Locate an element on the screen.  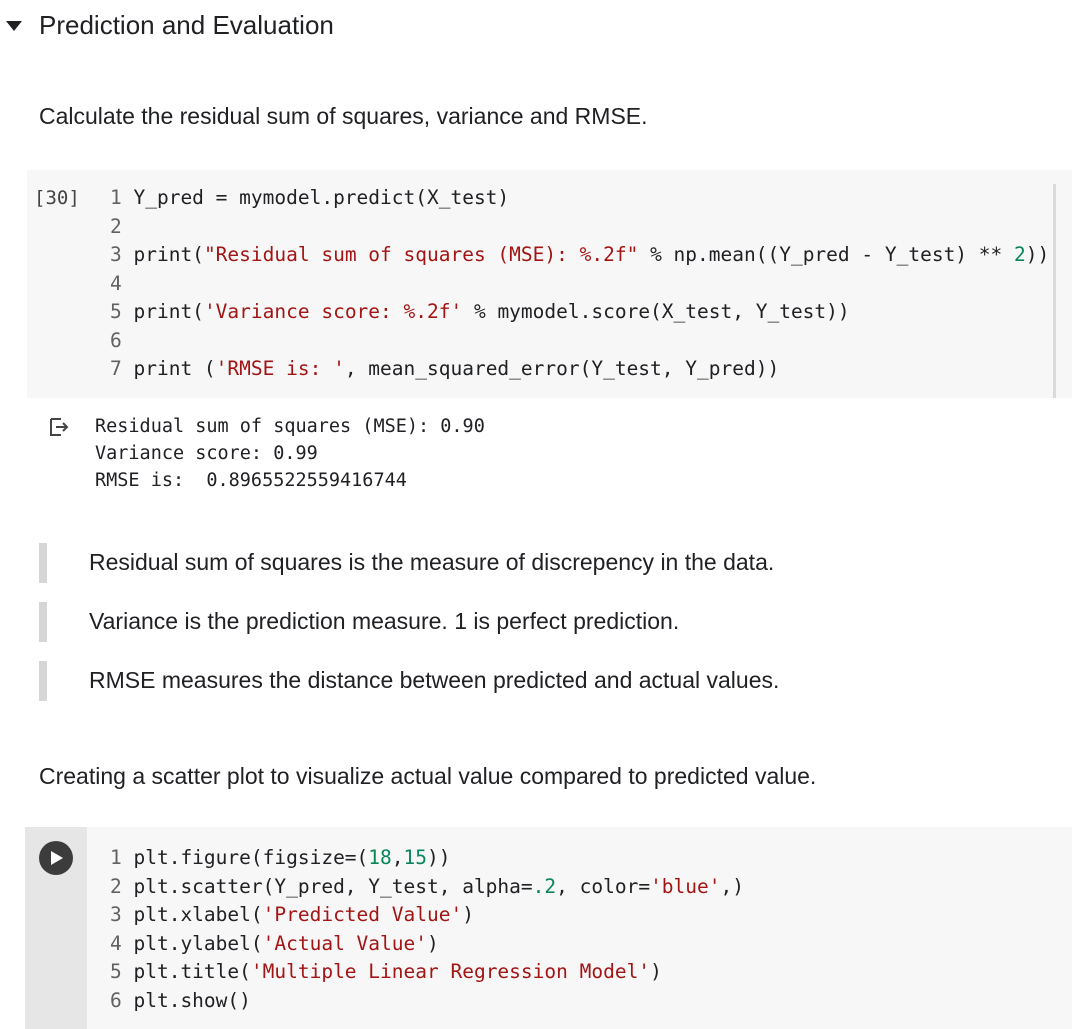
execution-count: [30] is located at coordinates (57, 198).